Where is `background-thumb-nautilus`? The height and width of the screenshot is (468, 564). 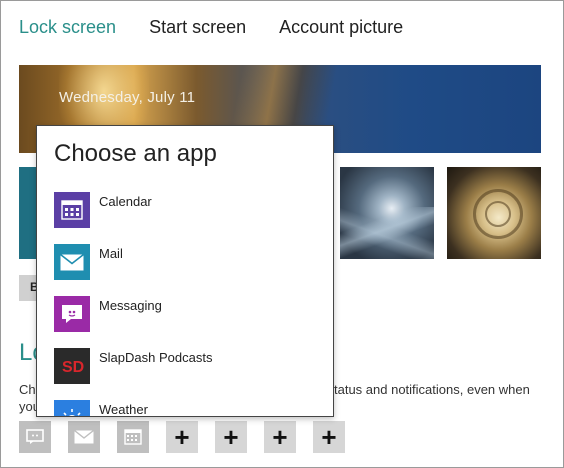 background-thumb-nautilus is located at coordinates (494, 213).